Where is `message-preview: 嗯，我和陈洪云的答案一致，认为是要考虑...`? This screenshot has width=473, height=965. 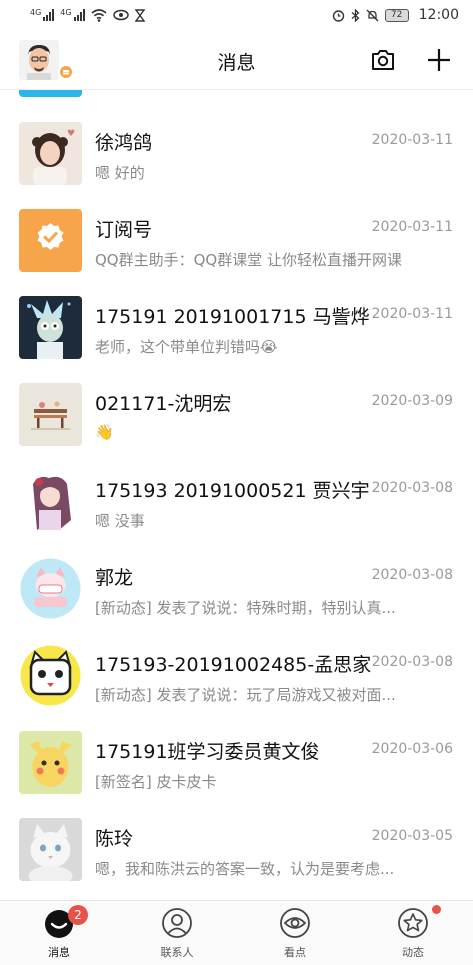
message-preview: 嗯，我和陈洪云的答案一致，认为是要考虑... is located at coordinates (272, 868).